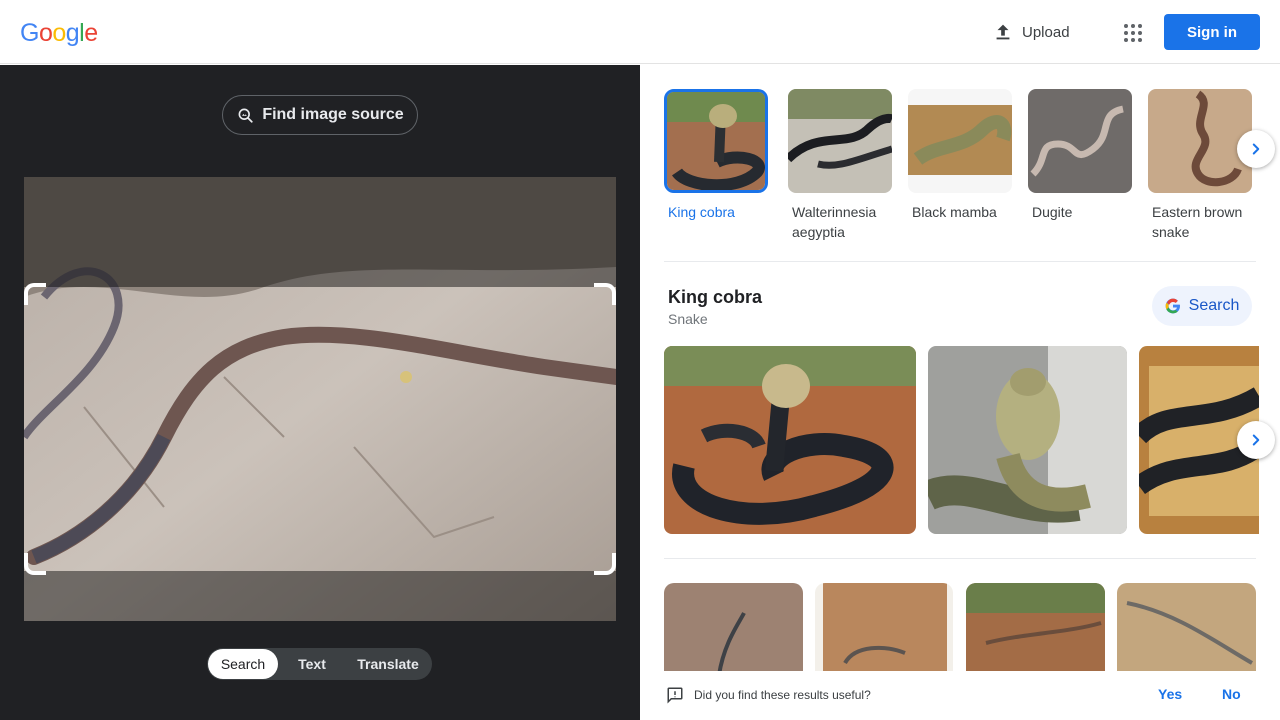  I want to click on upload-label: Upload, so click(1046, 32).